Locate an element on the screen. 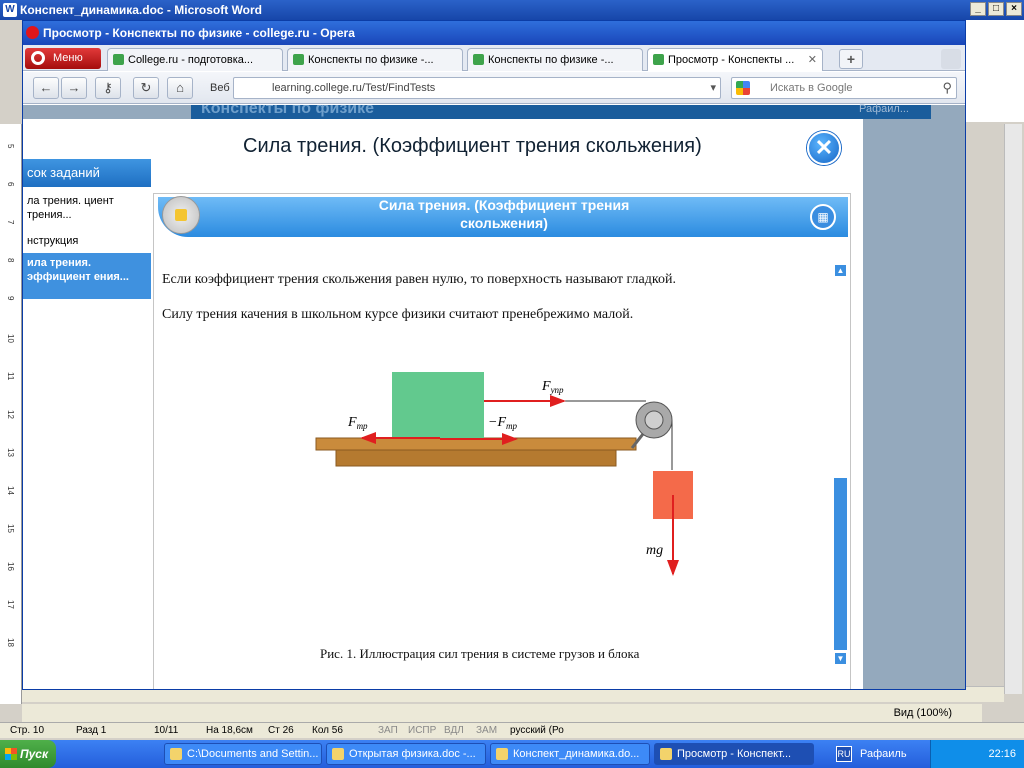 The width and height of the screenshot is (1024, 768). reload-button: ↻ is located at coordinates (146, 88).